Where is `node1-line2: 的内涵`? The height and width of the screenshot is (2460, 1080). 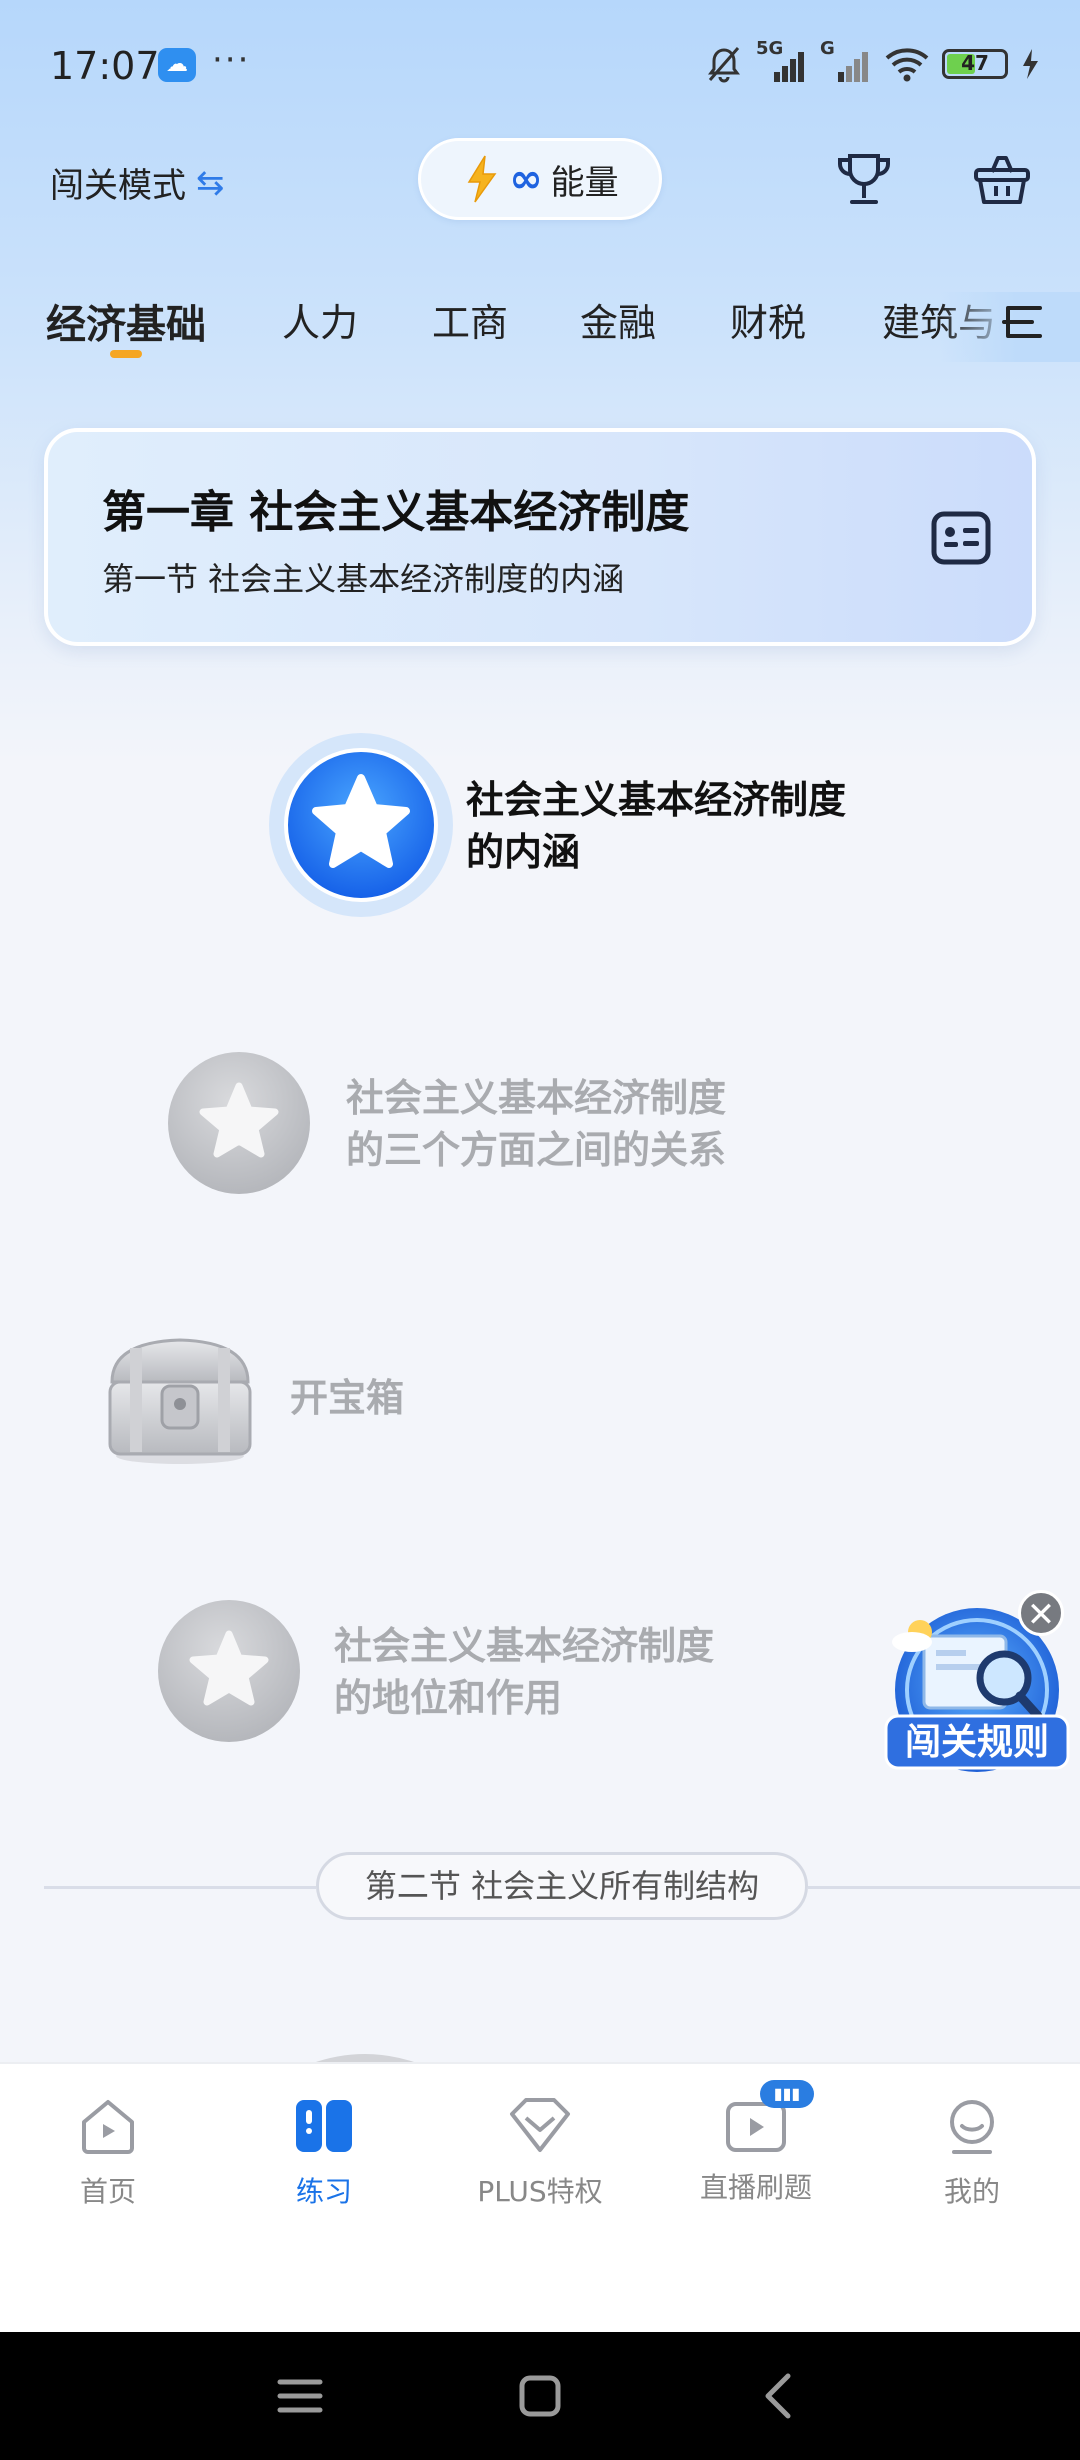
node1-line2: 的内涵 is located at coordinates (523, 852).